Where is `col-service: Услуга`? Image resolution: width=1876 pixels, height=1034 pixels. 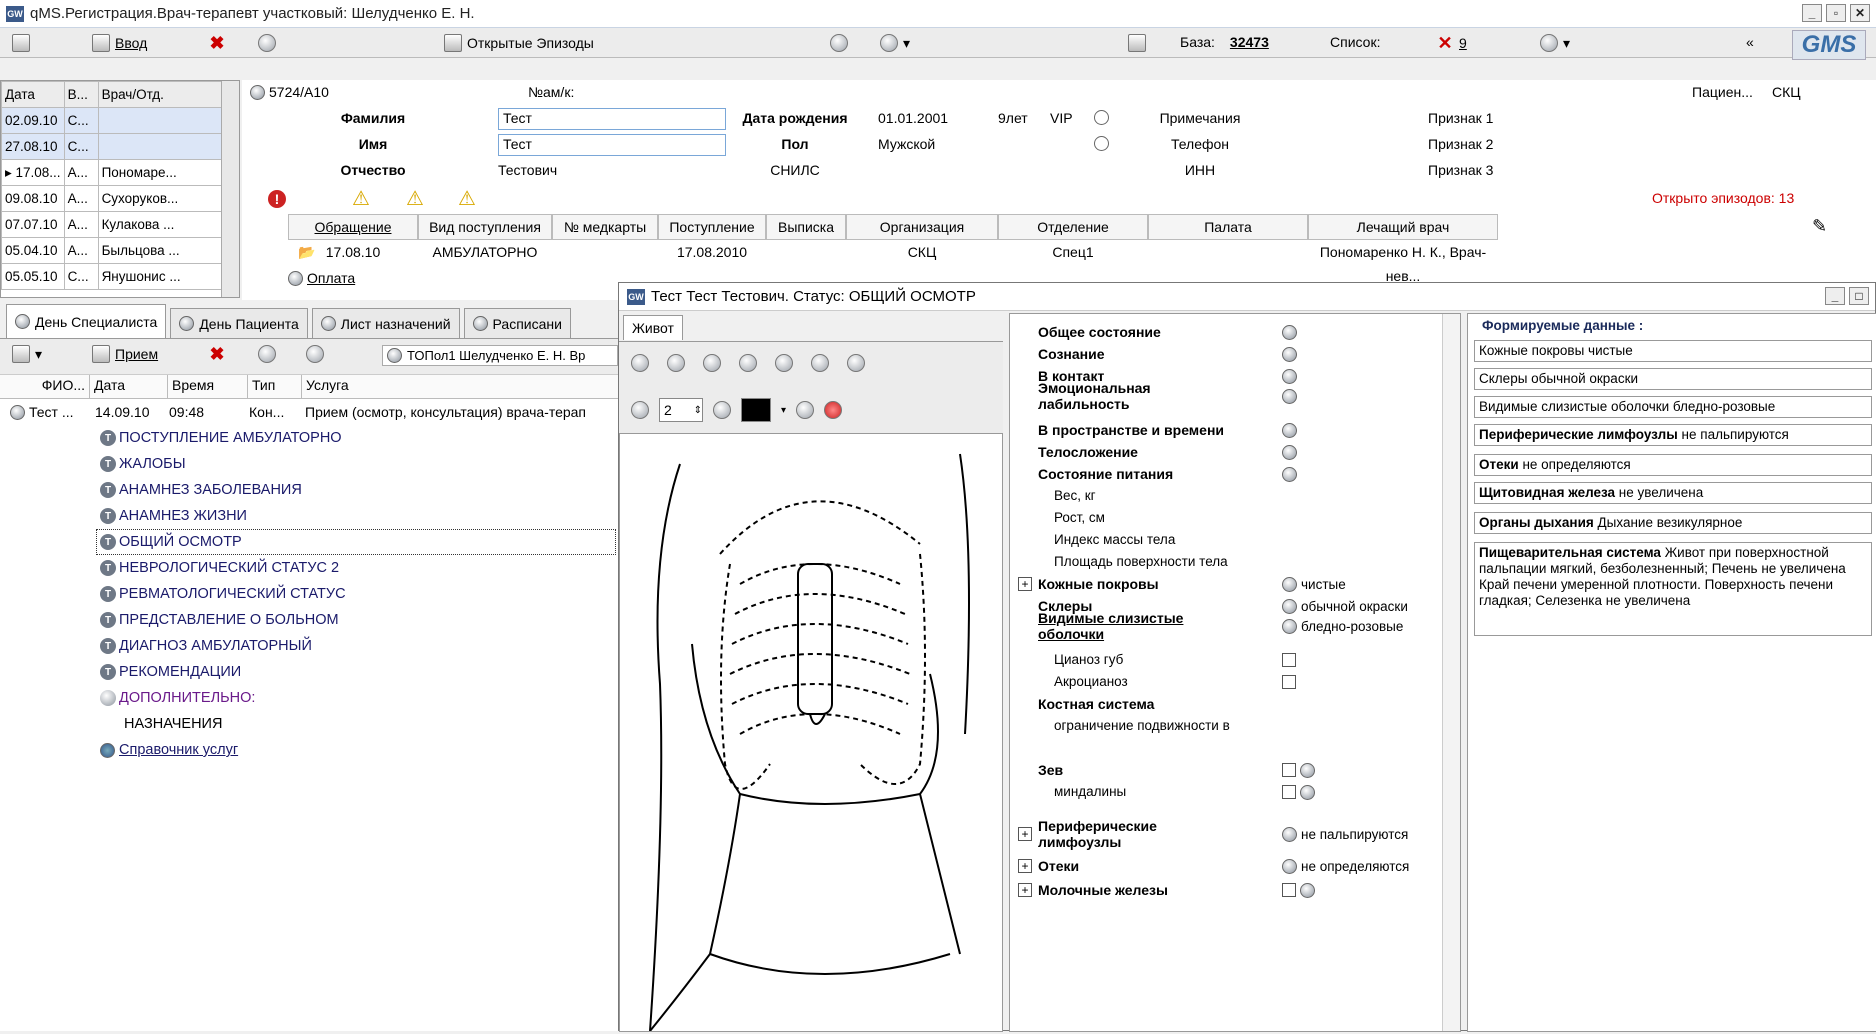 col-service: Услуга is located at coordinates (461, 386).